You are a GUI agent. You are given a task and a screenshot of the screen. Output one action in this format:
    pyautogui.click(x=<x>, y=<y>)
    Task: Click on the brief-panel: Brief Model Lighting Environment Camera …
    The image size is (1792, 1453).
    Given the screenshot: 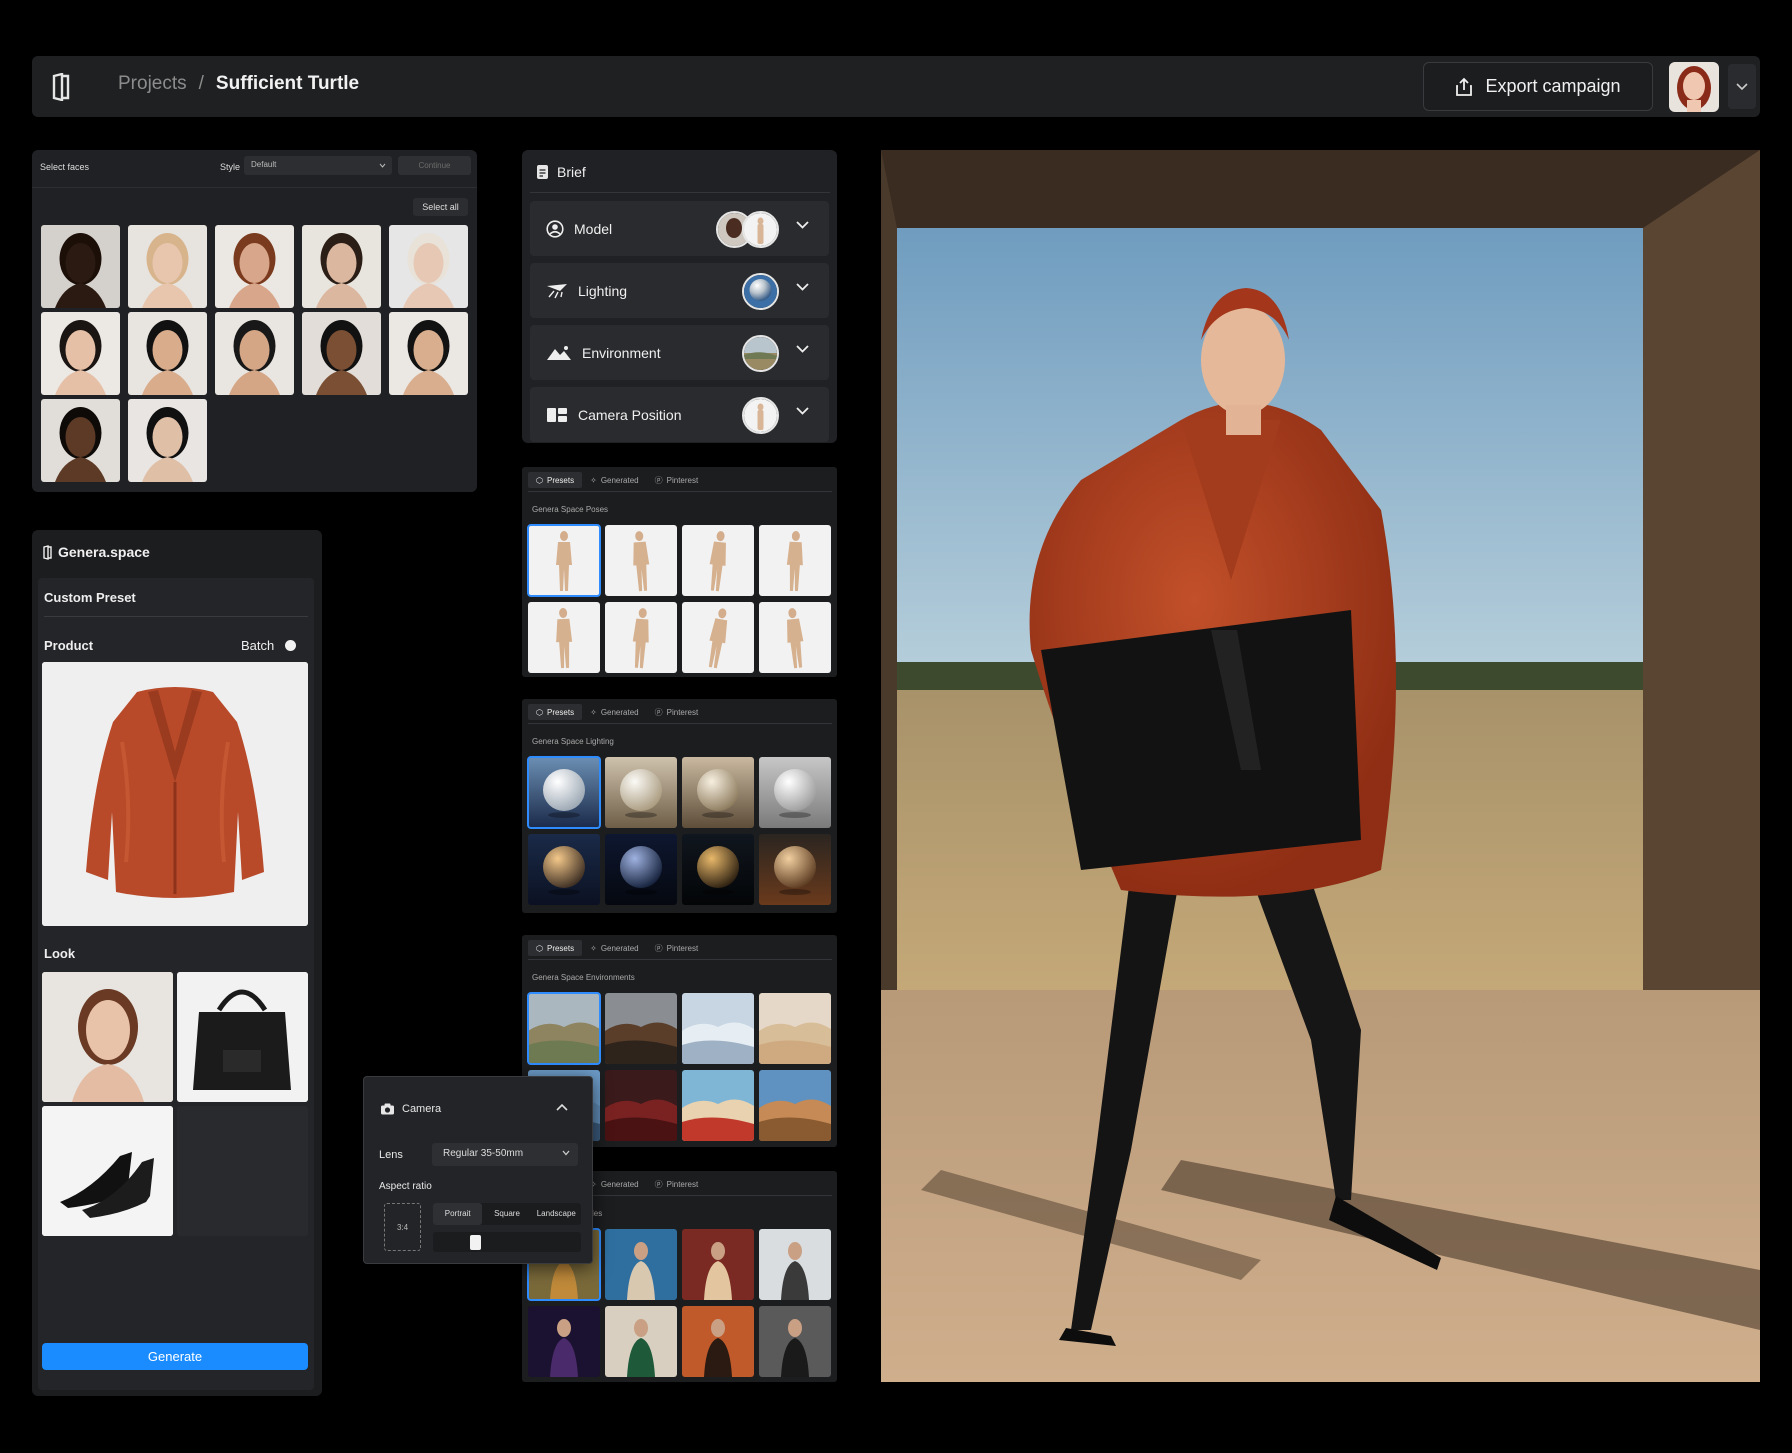 What is the action you would take?
    pyautogui.click(x=679, y=296)
    